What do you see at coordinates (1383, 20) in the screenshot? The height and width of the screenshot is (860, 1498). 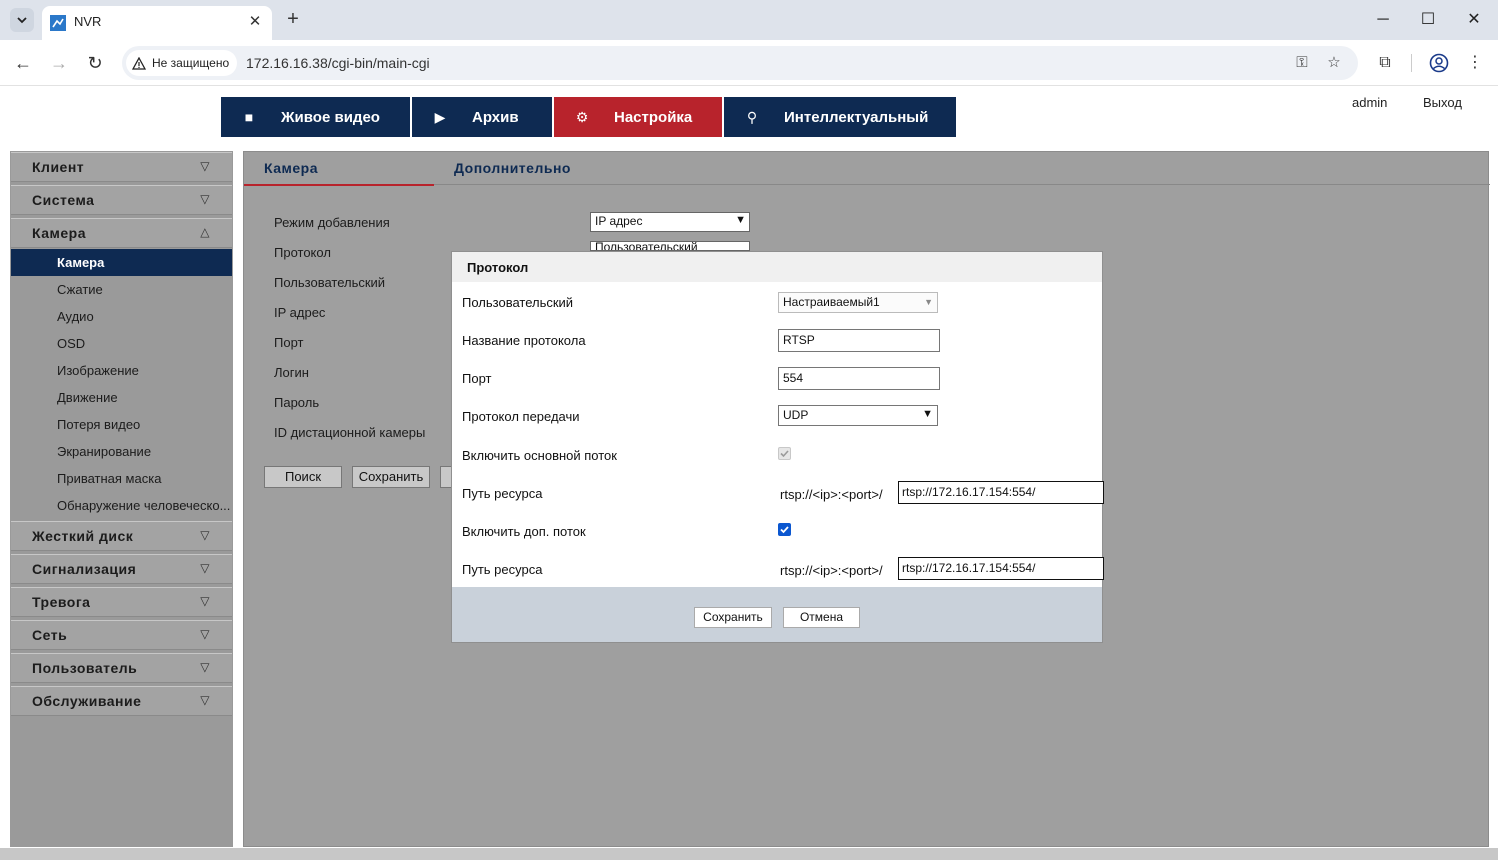 I see `minimize-button: ─` at bounding box center [1383, 20].